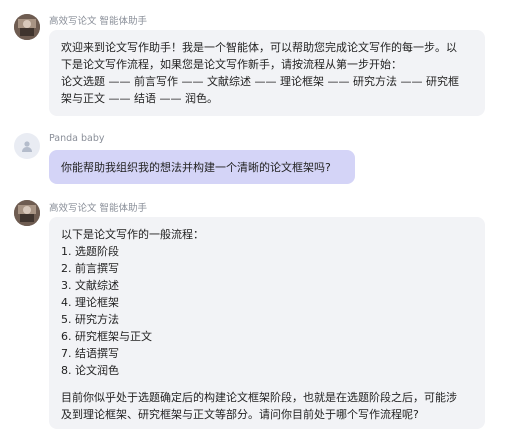  What do you see at coordinates (90, 285) in the screenshot?
I see `list-item: 3. 文献综述` at bounding box center [90, 285].